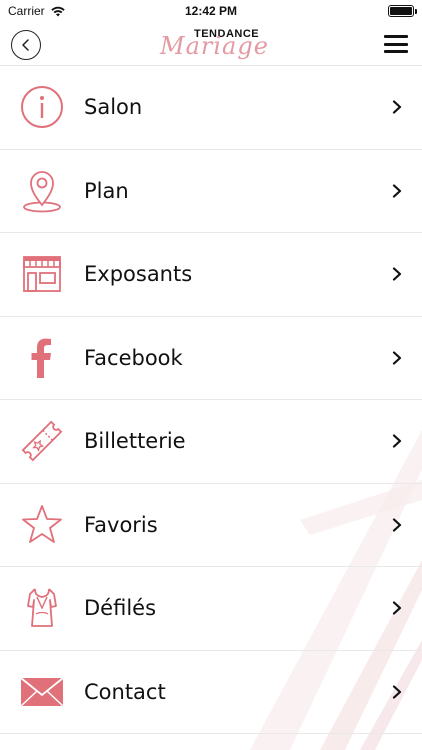 The height and width of the screenshot is (750, 422). What do you see at coordinates (42, 608) in the screenshot?
I see `dress-icon` at bounding box center [42, 608].